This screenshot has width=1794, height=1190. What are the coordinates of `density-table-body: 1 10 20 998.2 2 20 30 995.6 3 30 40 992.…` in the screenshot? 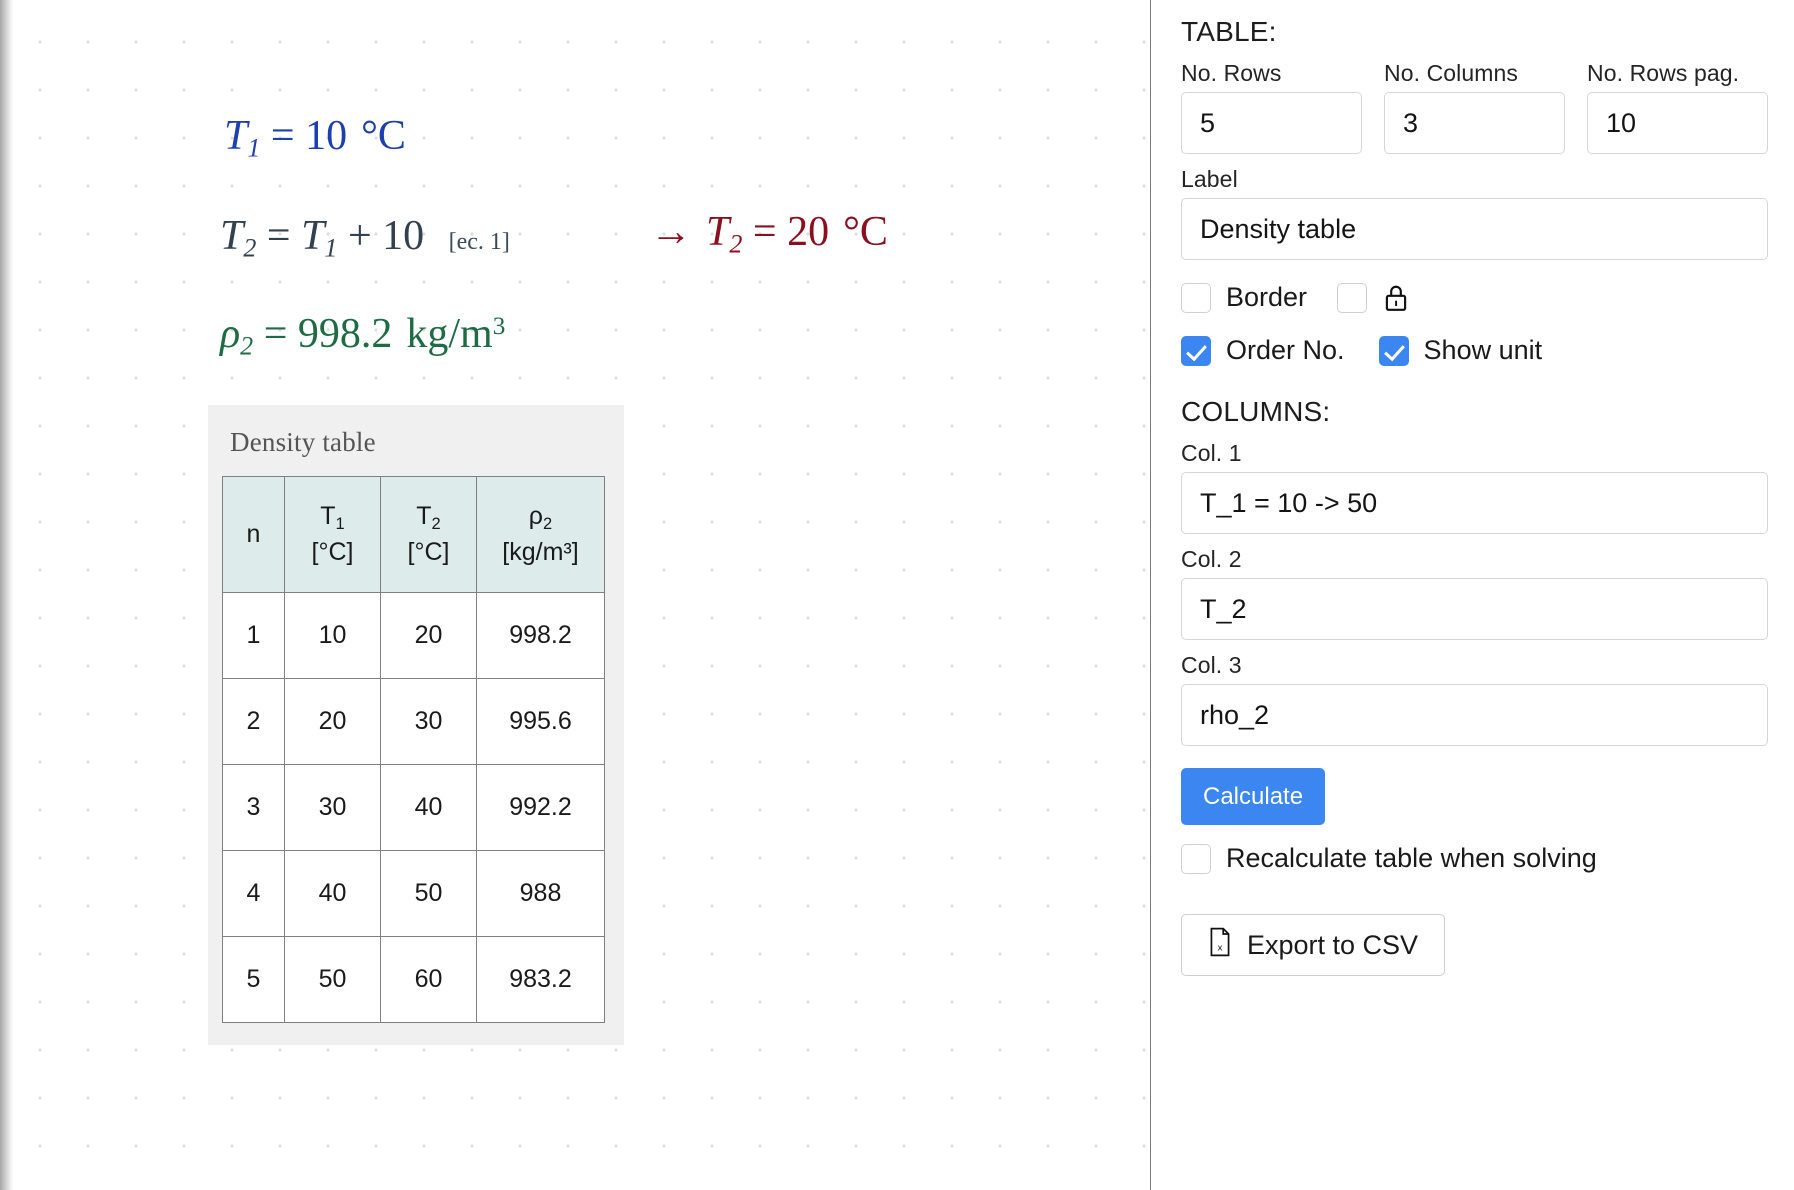 It's located at (413, 807).